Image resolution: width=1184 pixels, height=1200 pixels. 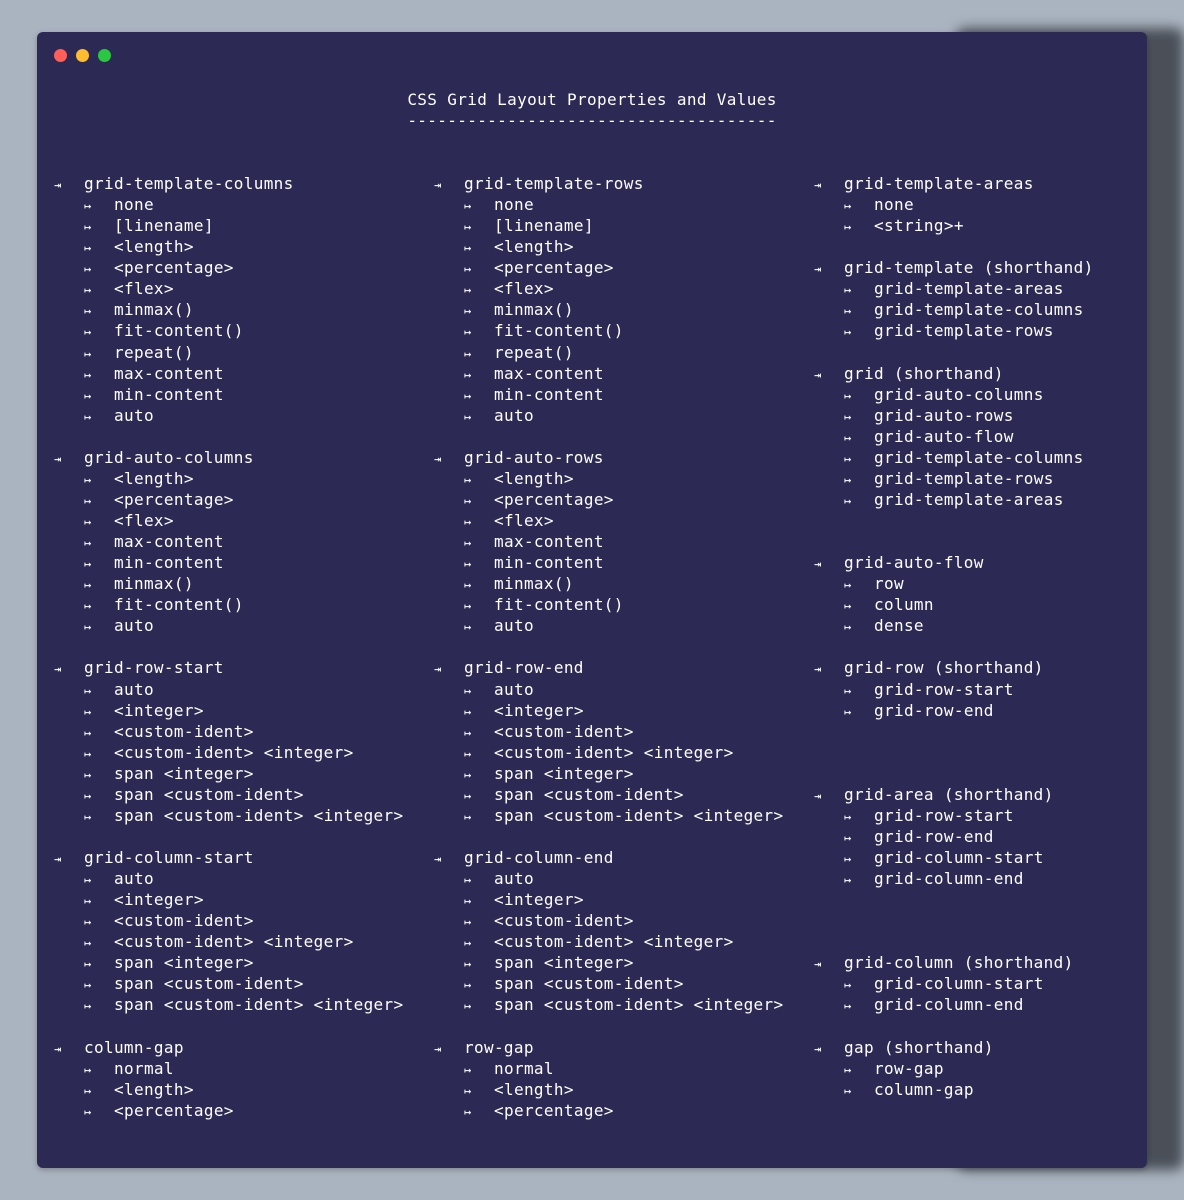 I want to click on property-value: grid-column-start, so click(x=959, y=857).